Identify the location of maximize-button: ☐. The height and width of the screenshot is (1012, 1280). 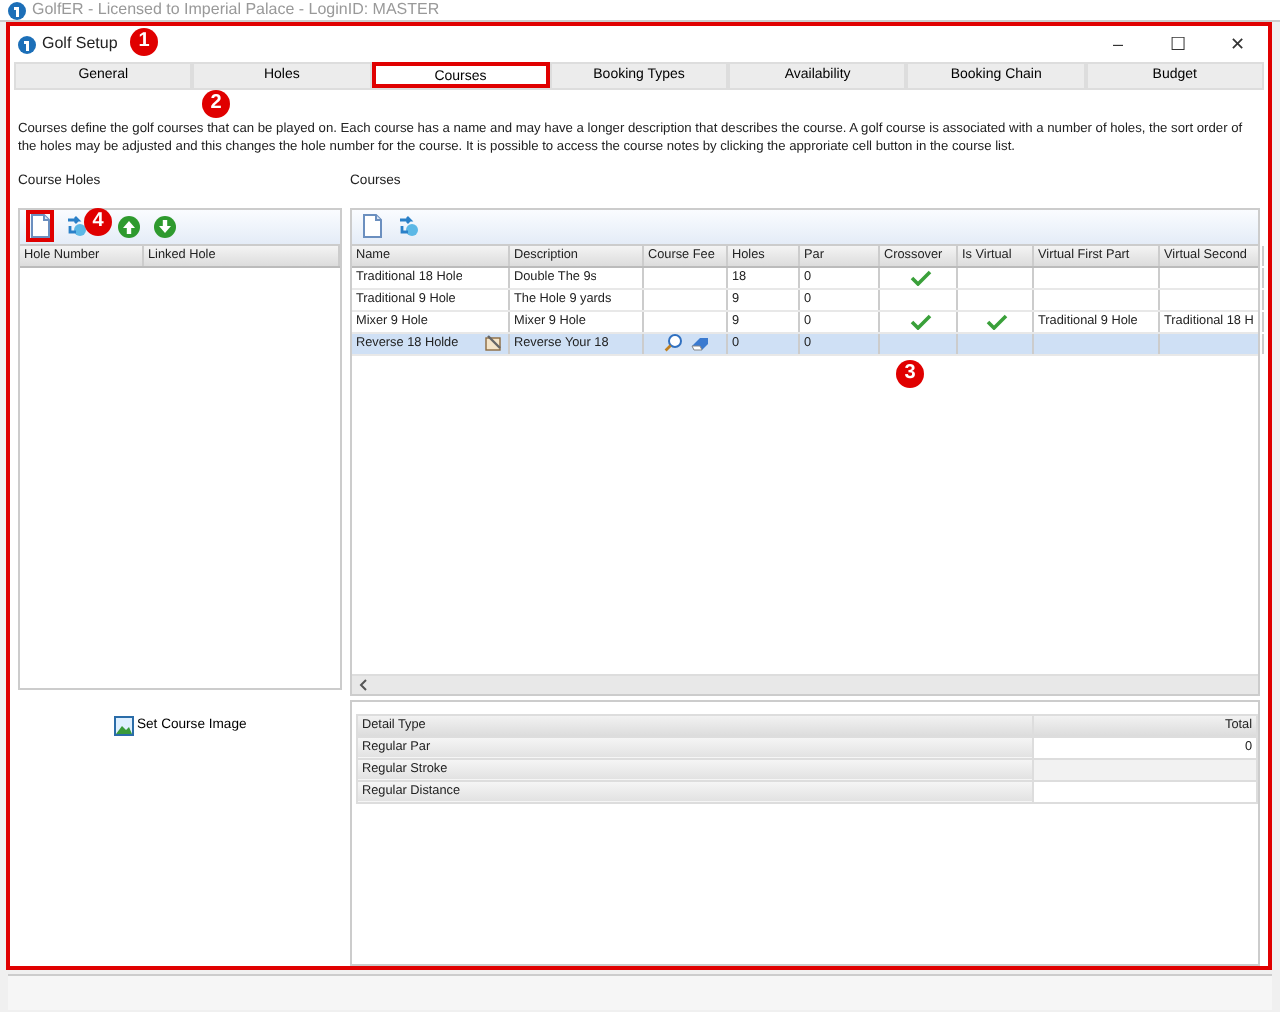
(1178, 44).